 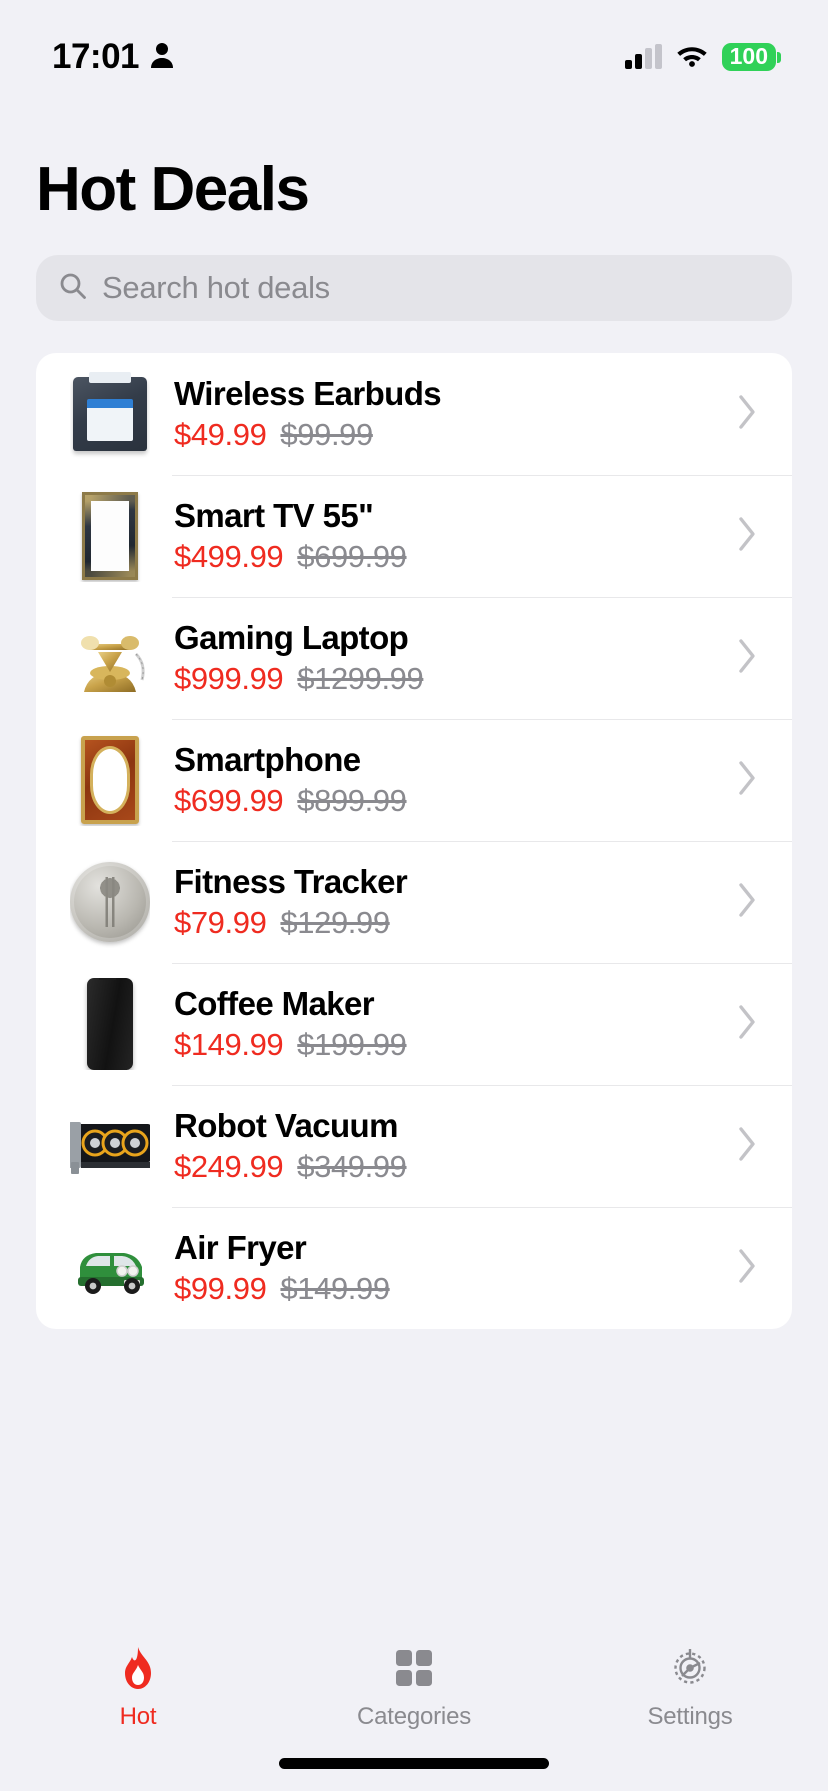 I want to click on tab-categories: Categories, so click(x=414, y=1688).